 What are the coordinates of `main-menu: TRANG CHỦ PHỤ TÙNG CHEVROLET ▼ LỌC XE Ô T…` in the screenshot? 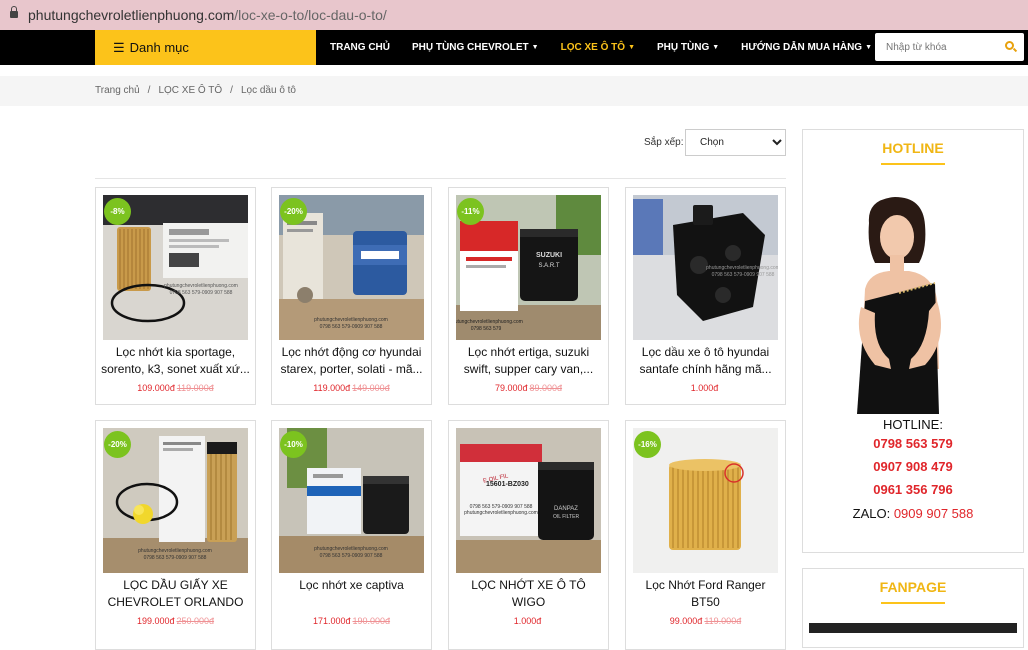 It's located at (612, 47).